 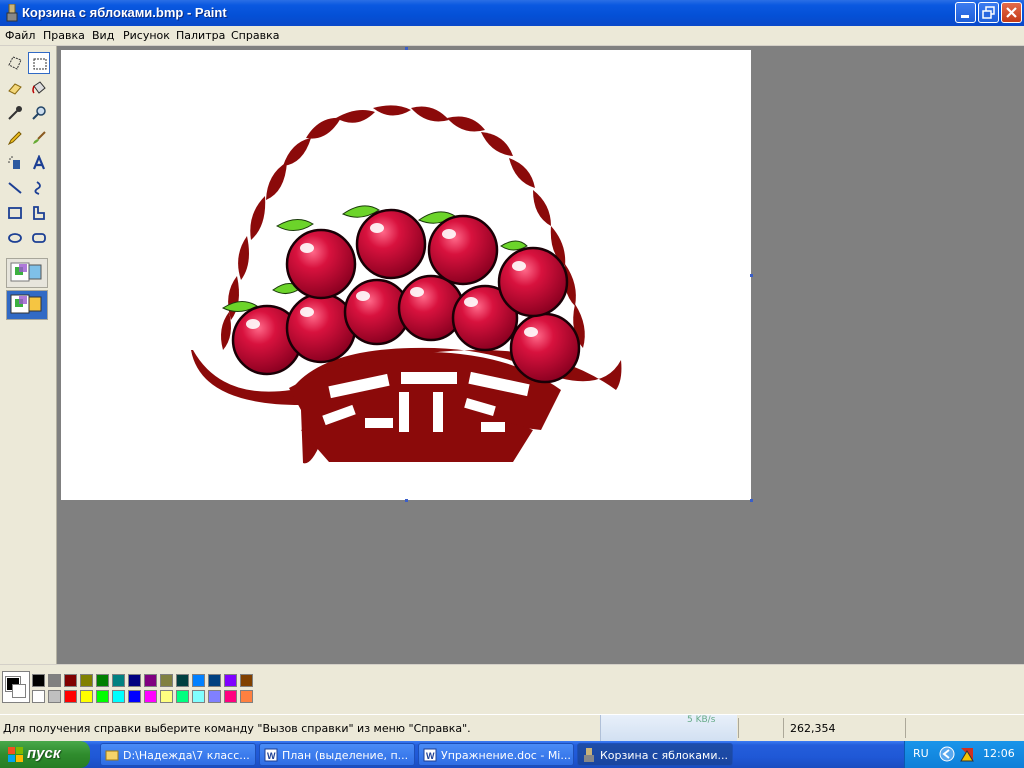 What do you see at coordinates (64, 35) in the screenshot?
I see `menu-edit: Правка` at bounding box center [64, 35].